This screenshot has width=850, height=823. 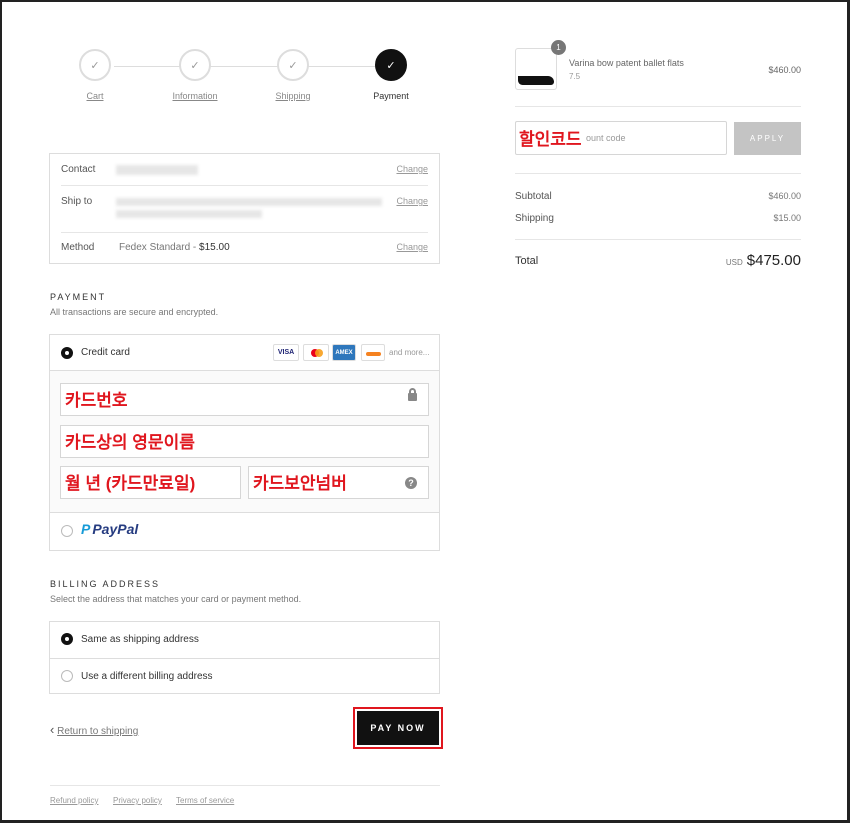 What do you see at coordinates (110, 529) in the screenshot?
I see `paypal-logo: P PayPal` at bounding box center [110, 529].